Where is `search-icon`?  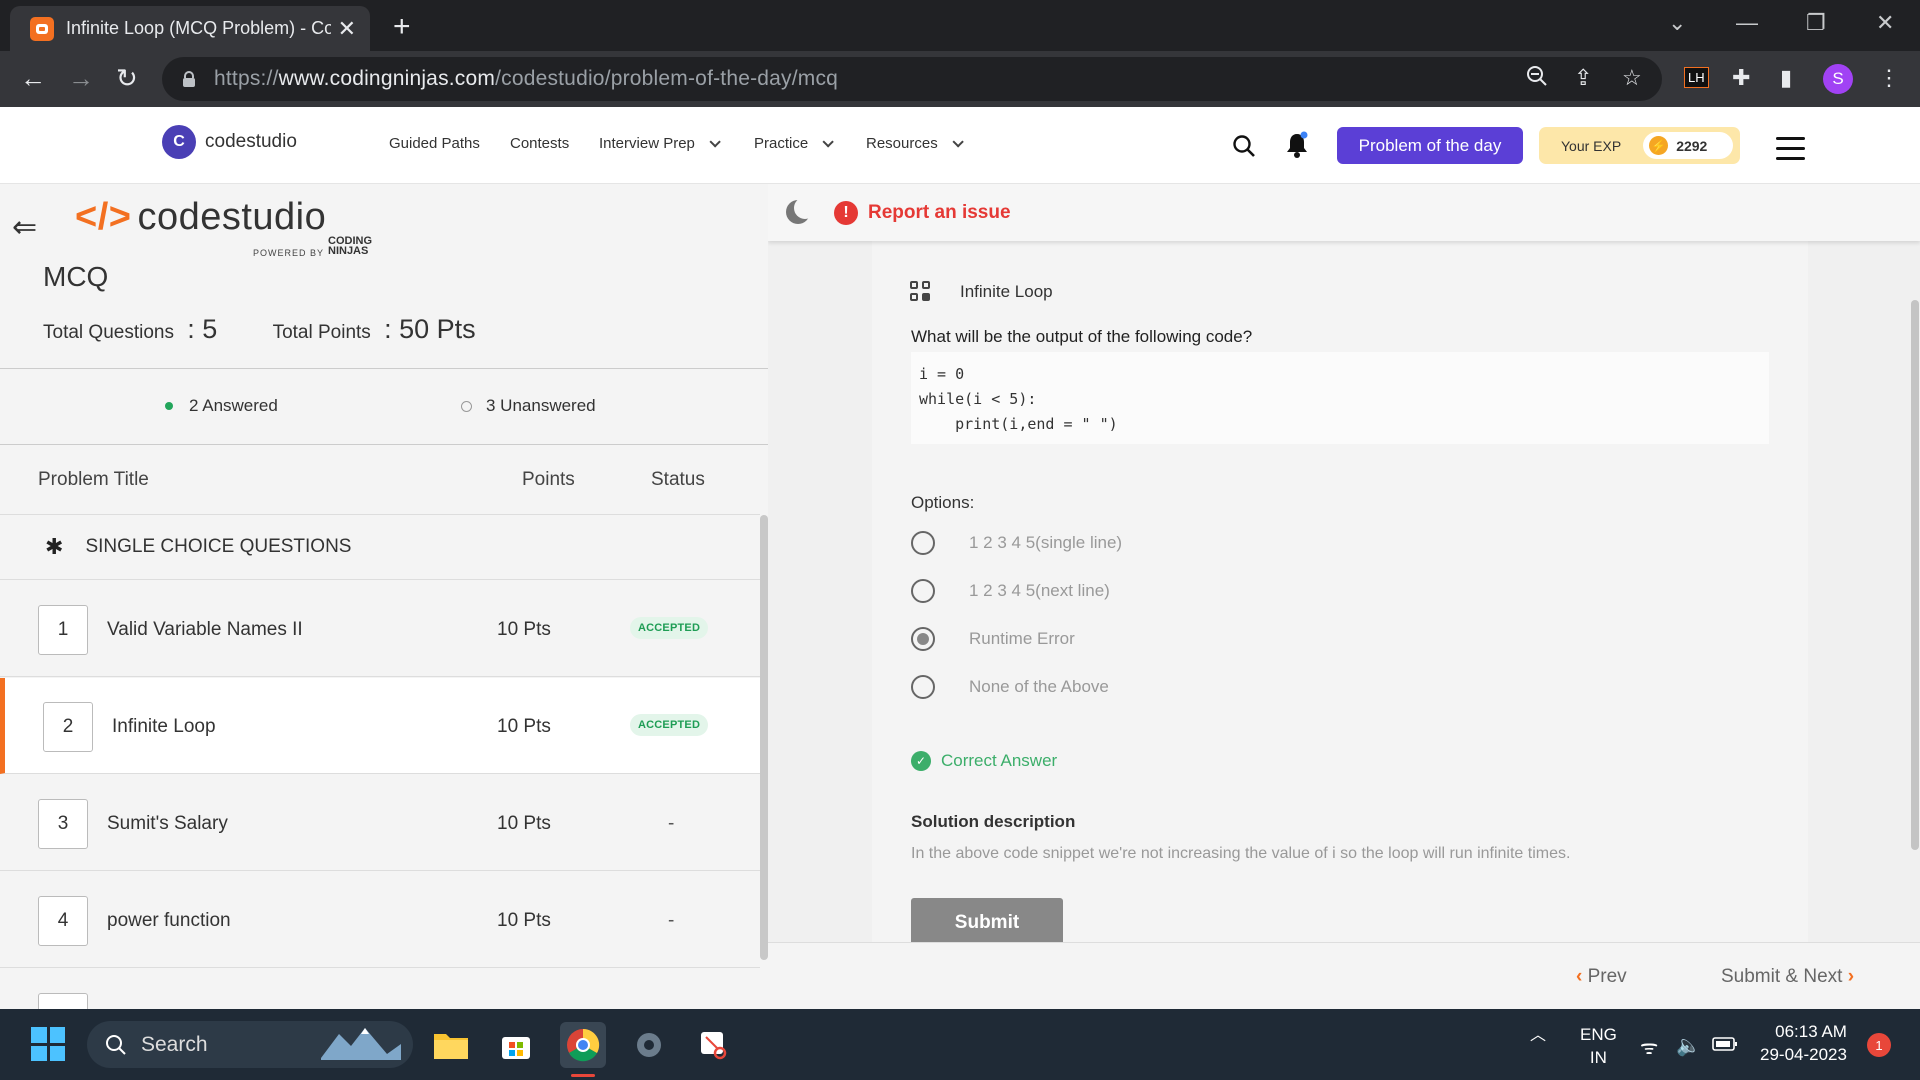
search-icon is located at coordinates (1244, 148).